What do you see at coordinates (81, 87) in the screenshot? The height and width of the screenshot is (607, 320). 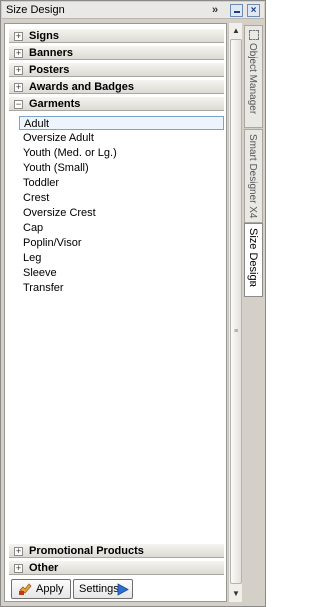 I see `category-label: Awards and Badges` at bounding box center [81, 87].